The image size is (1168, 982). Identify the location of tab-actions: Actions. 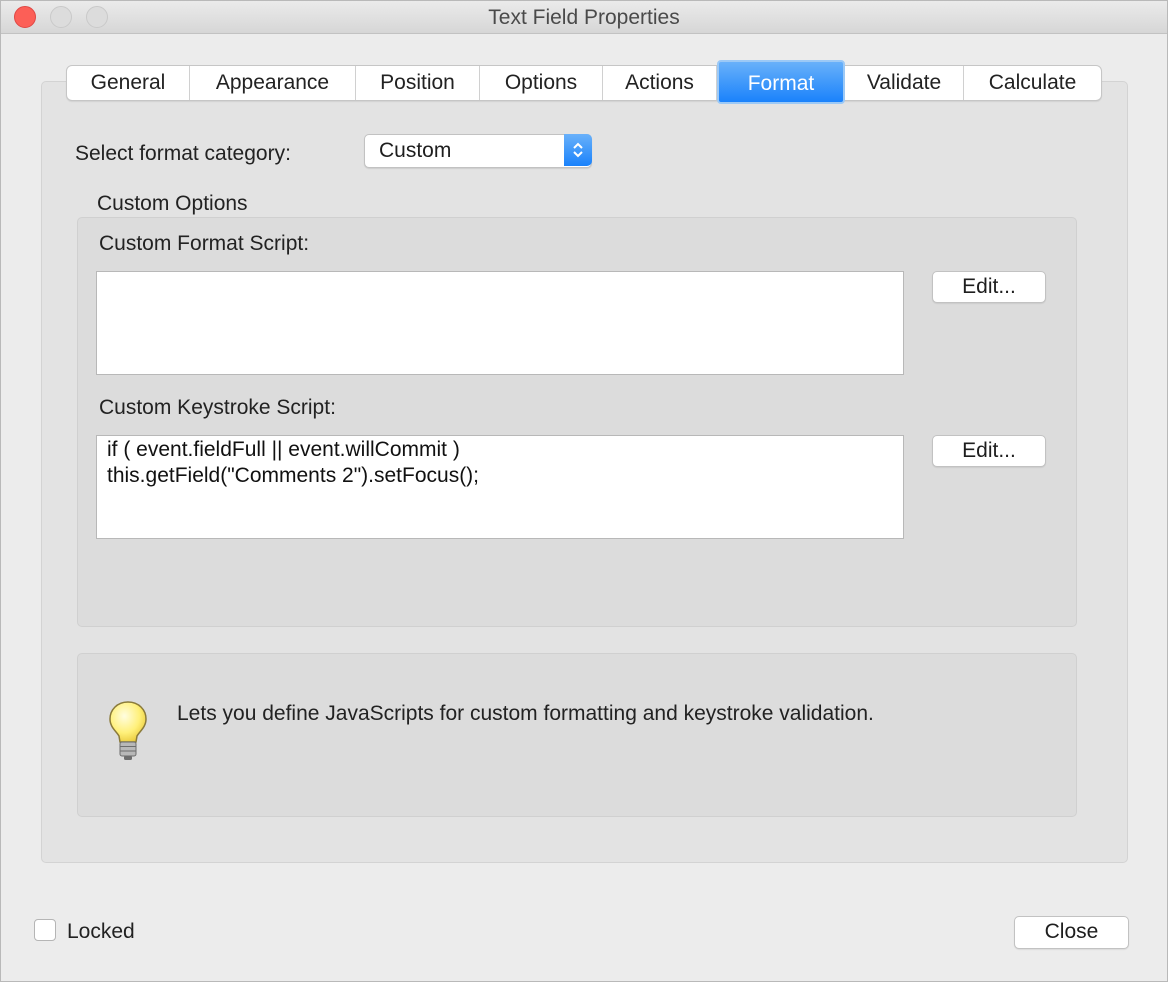
(660, 83).